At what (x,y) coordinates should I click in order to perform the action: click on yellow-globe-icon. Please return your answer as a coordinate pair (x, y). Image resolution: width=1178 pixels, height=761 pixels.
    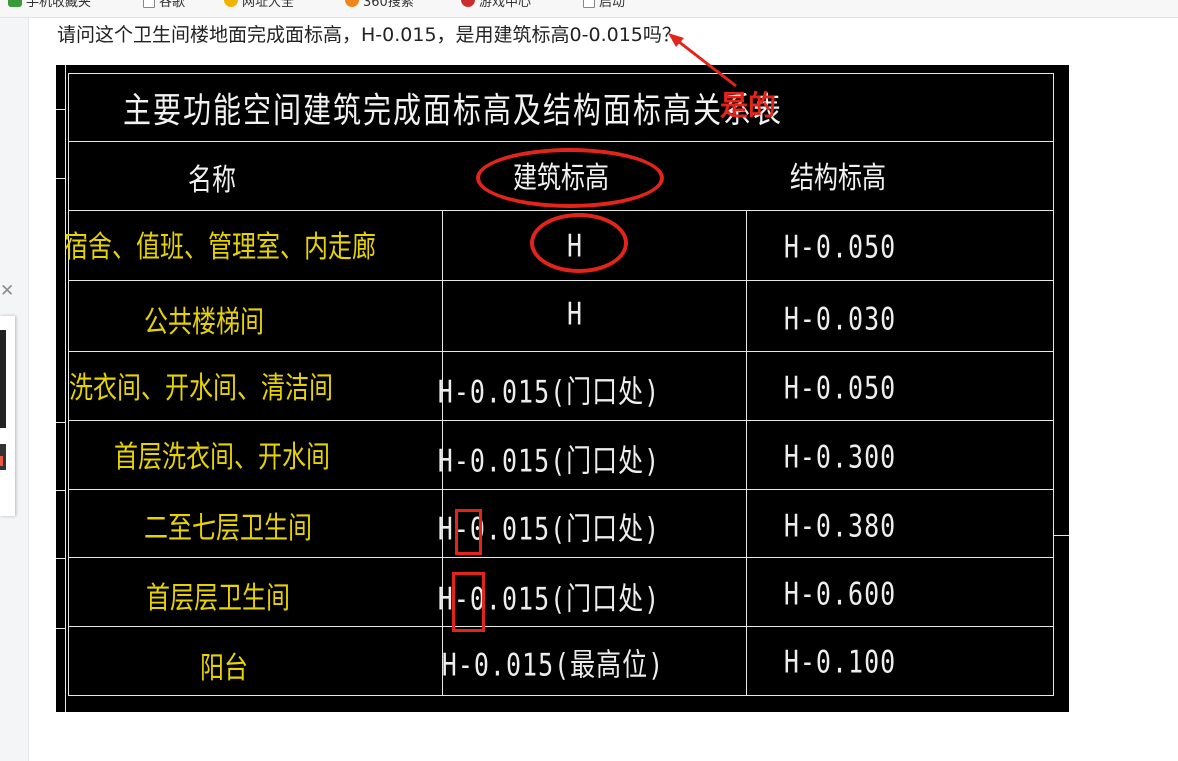
    Looking at the image, I should click on (231, 3).